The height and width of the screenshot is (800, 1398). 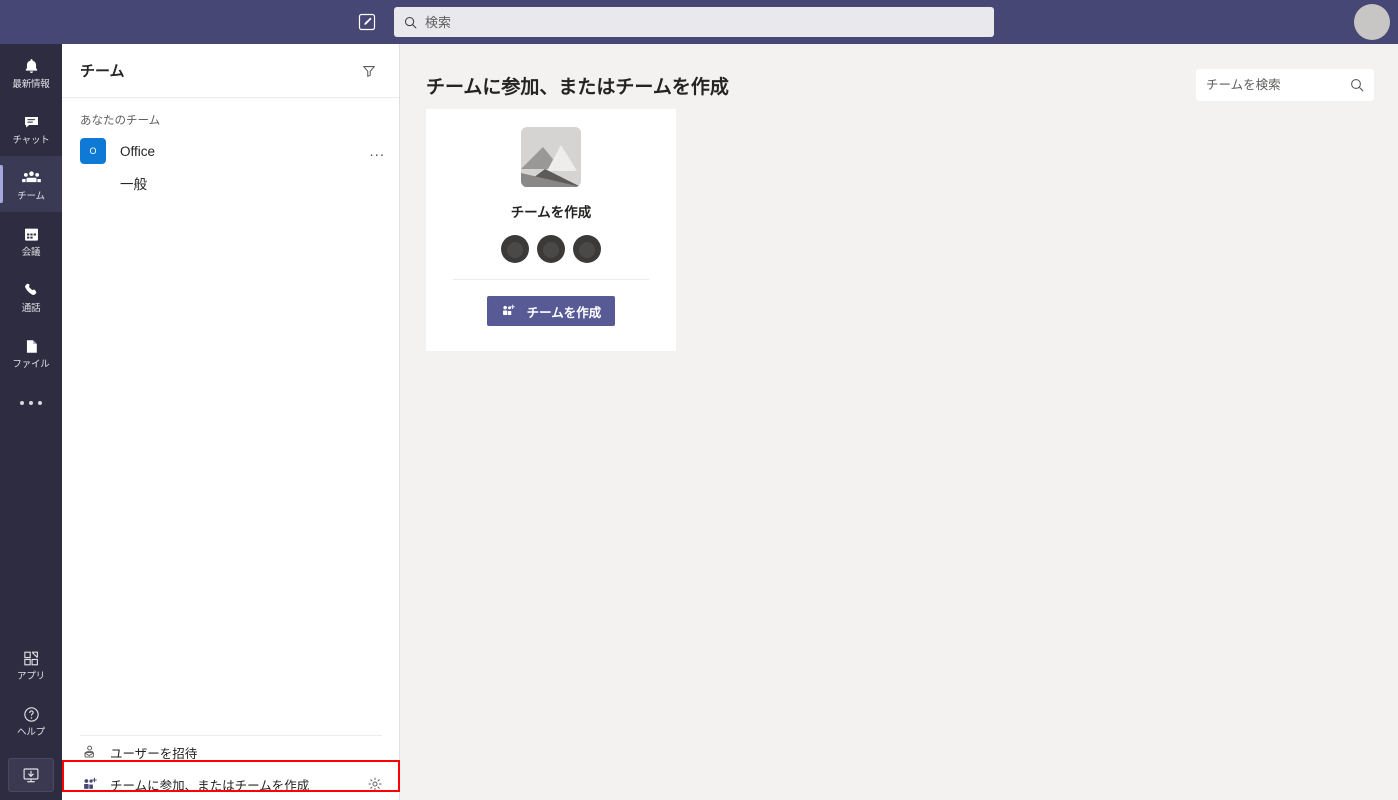 I want to click on team-name: Office, so click(x=138, y=151).